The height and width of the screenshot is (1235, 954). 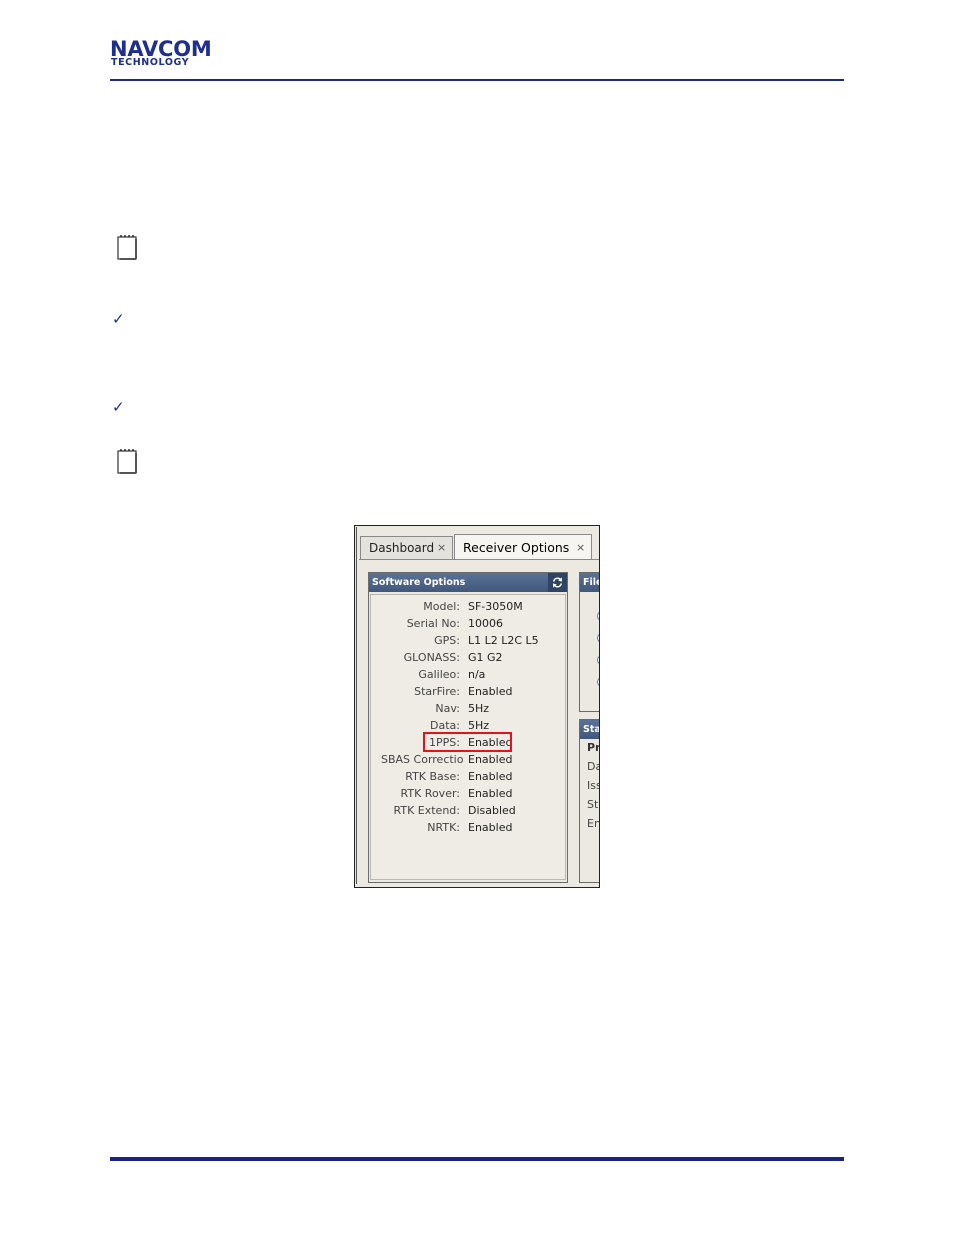 What do you see at coordinates (593, 823) in the screenshot?
I see `status-line: En` at bounding box center [593, 823].